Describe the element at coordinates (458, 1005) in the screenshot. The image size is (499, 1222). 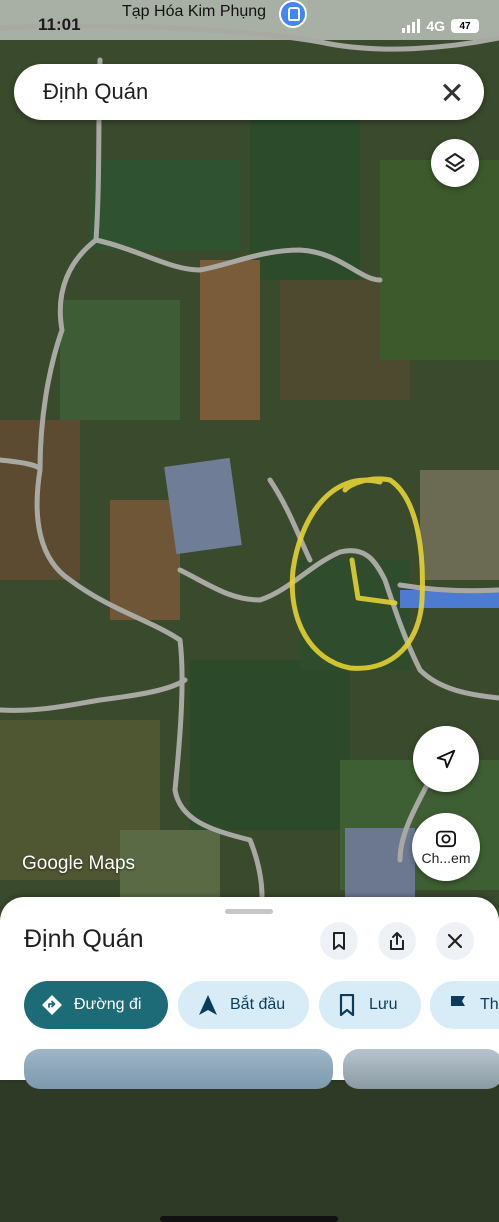
I see `flag-icon` at that location.